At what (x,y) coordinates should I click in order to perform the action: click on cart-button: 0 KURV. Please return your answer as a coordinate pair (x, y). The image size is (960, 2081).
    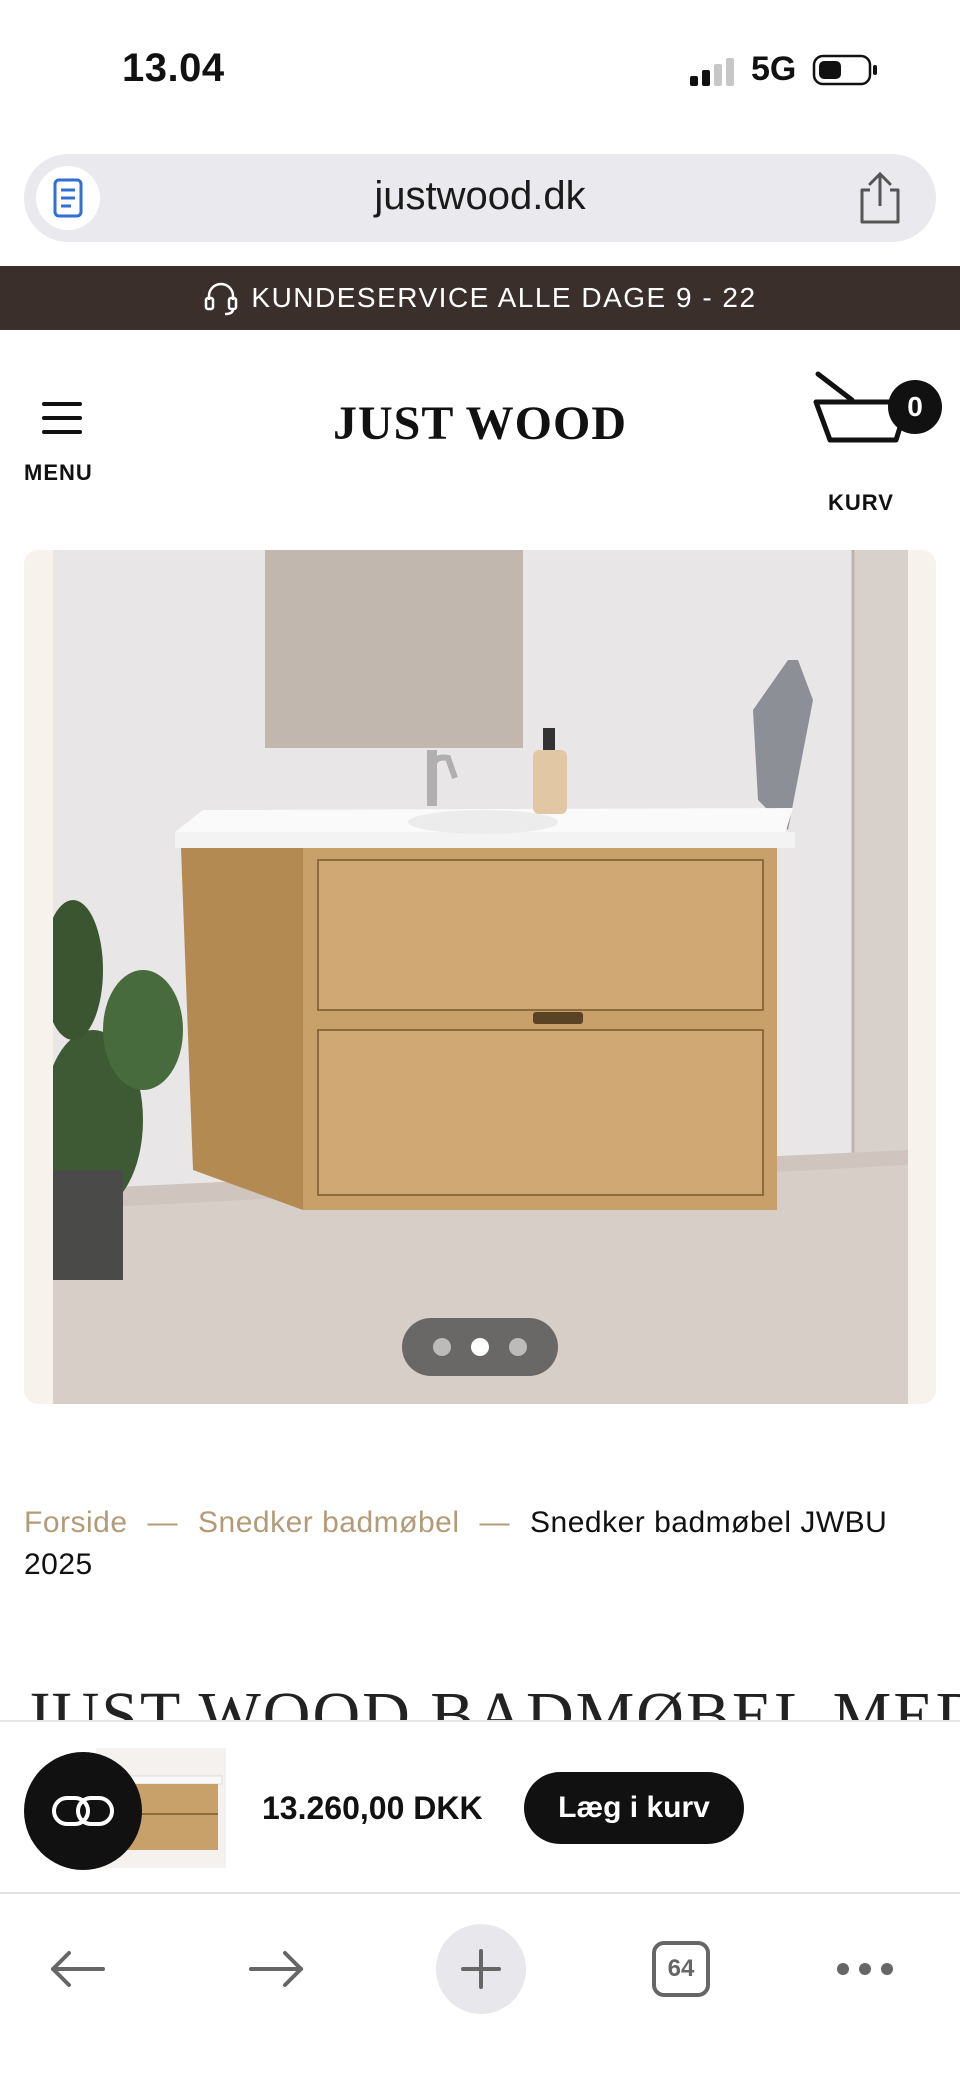
    Looking at the image, I should click on (875, 437).